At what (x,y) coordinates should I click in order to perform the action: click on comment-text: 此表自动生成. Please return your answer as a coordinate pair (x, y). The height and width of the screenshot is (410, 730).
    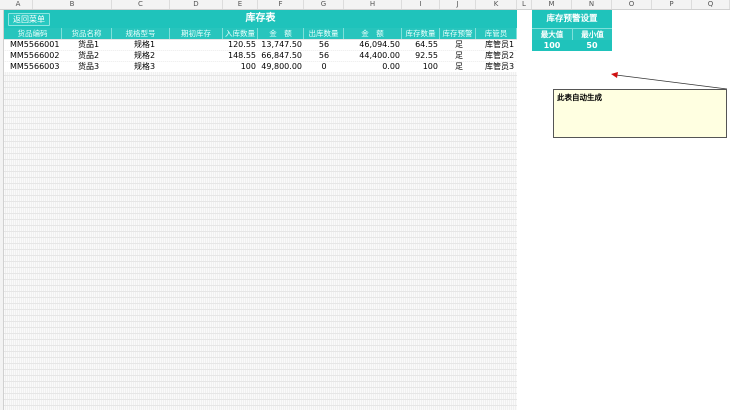
    Looking at the image, I should click on (579, 97).